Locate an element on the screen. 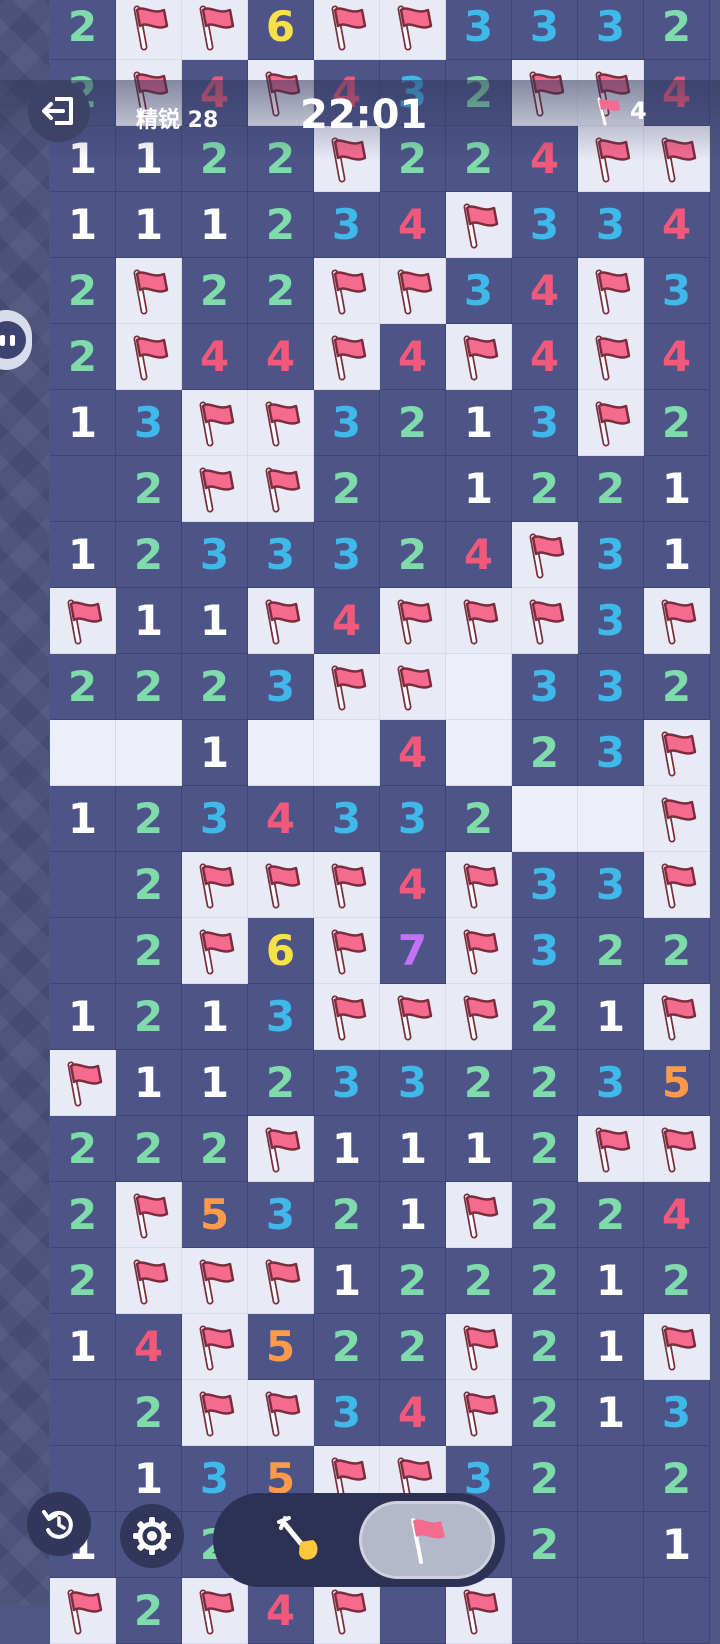  exit-button is located at coordinates (59, 111).